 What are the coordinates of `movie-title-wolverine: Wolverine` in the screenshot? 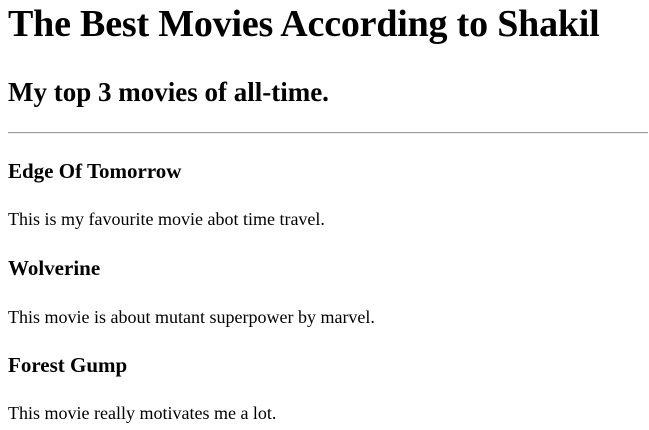 It's located at (54, 268).